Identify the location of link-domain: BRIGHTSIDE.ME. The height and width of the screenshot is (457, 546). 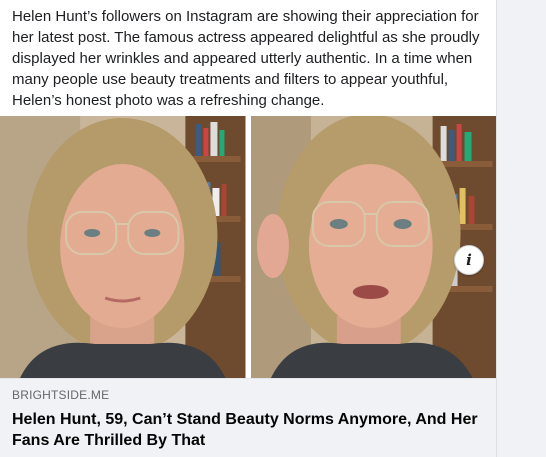
(61, 395).